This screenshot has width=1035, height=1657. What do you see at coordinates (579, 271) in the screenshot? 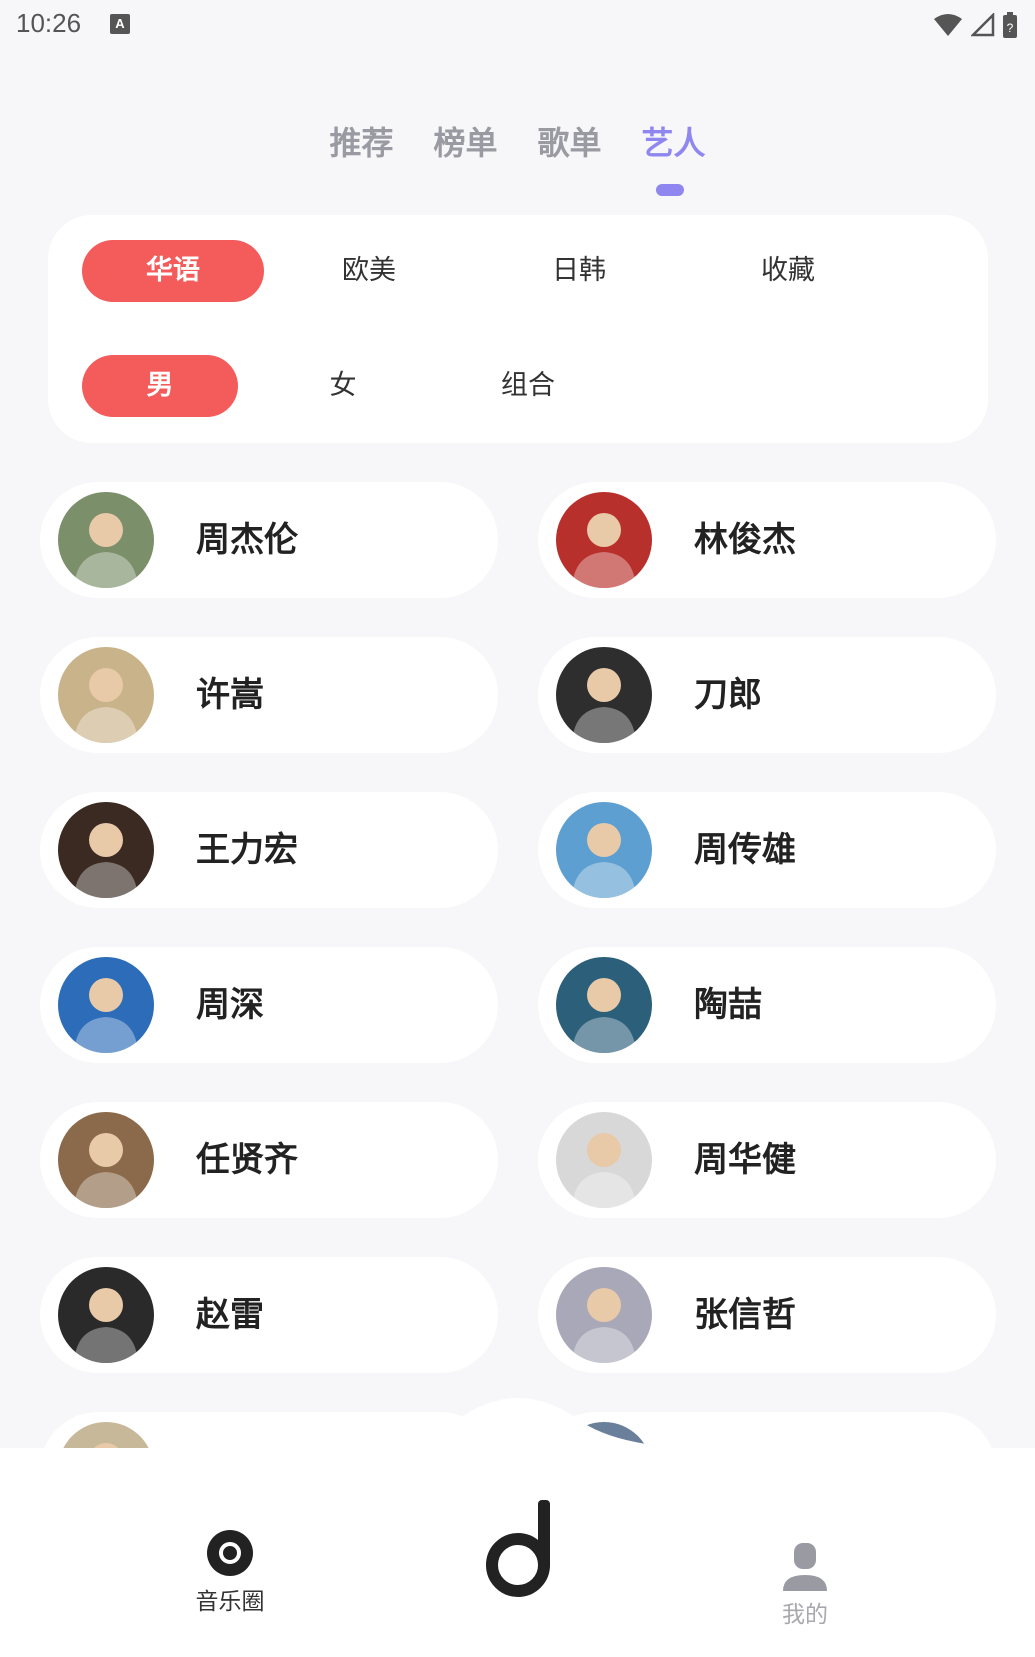
I see `filter-japan-korea: 日韩` at bounding box center [579, 271].